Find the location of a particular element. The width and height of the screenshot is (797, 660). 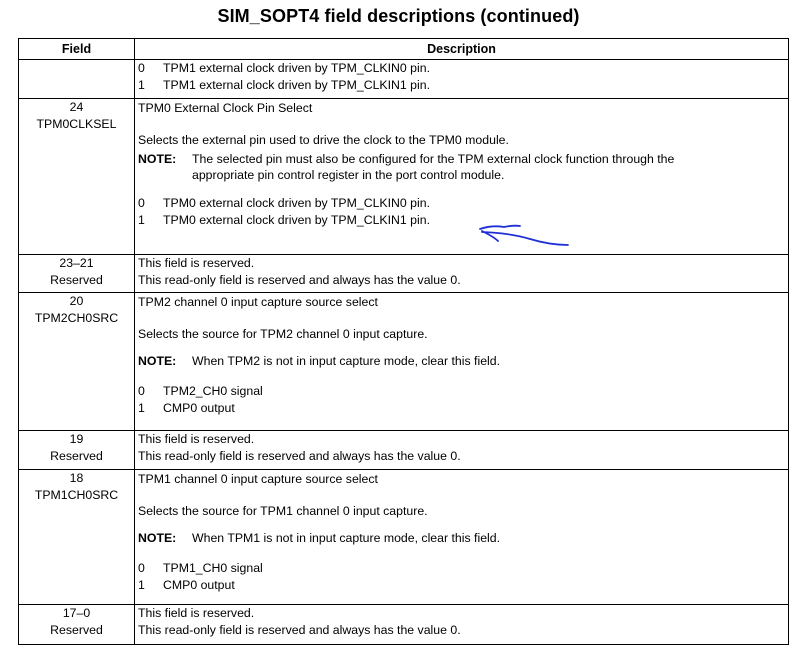

field-bits: 23–21 is located at coordinates (76, 263).